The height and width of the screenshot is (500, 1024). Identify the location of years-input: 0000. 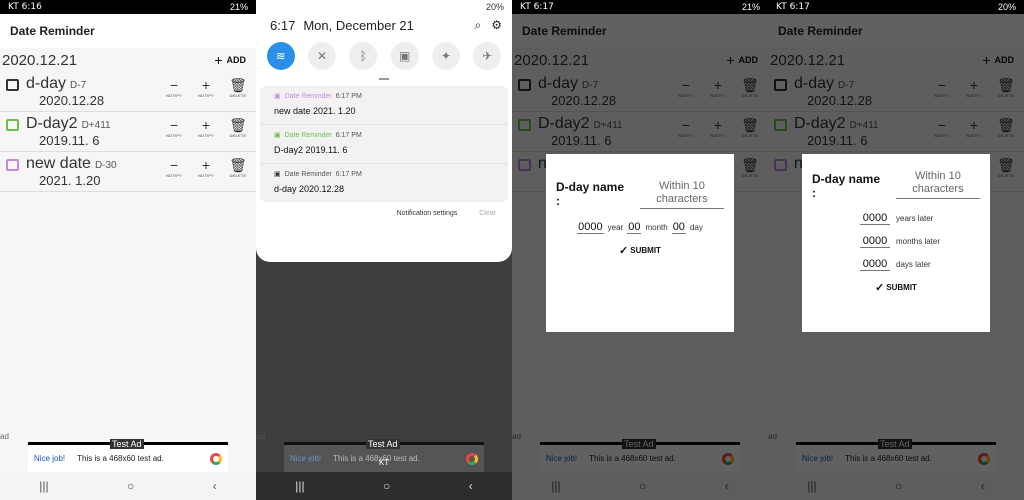
(875, 218).